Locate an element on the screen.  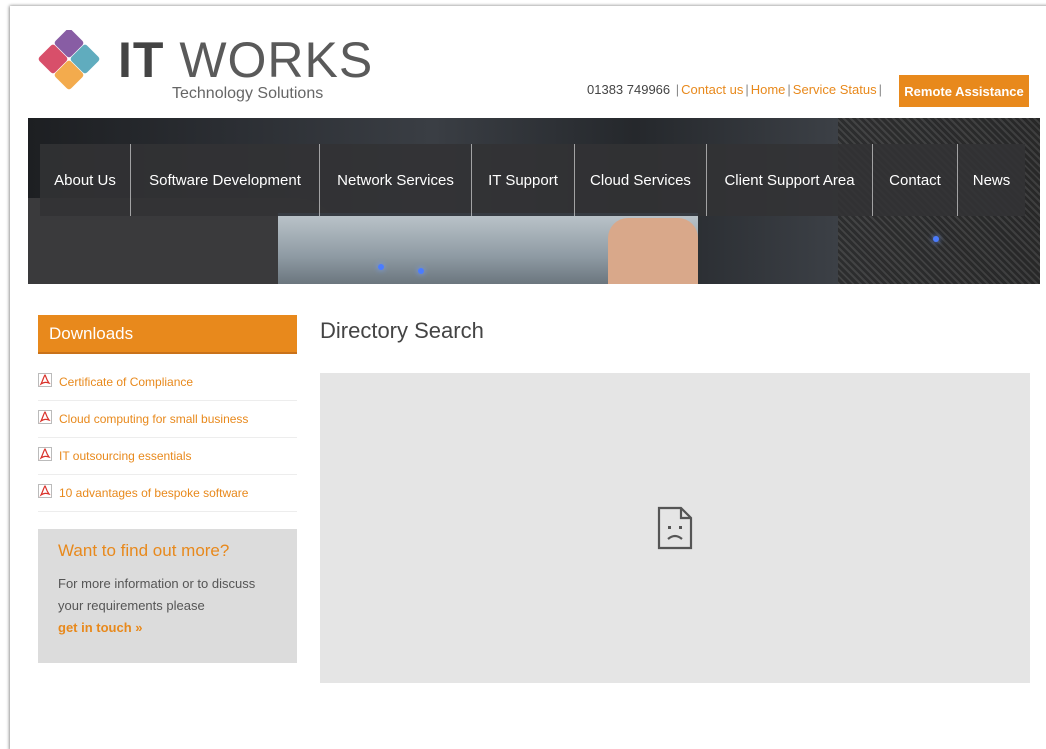
download-item: Certificate of Compliance is located at coordinates (167, 382).